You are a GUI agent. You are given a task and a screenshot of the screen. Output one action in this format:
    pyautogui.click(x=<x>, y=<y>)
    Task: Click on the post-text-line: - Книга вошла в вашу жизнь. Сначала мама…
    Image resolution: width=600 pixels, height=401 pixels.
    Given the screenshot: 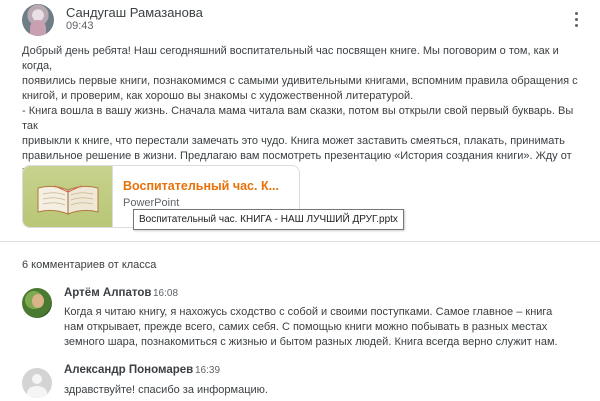 What is the action you would take?
    pyautogui.click(x=298, y=118)
    